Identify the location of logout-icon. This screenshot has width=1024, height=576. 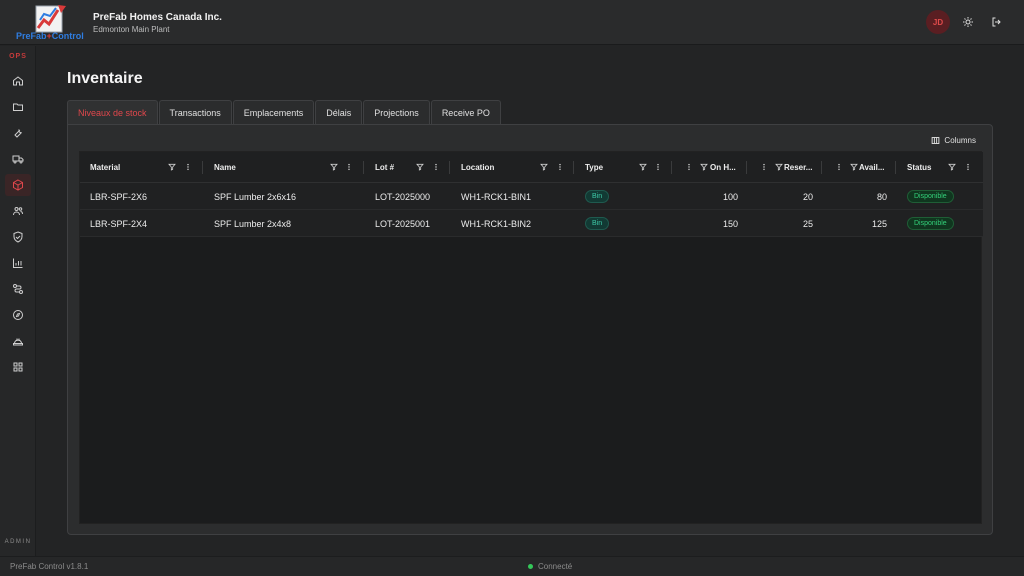
(996, 22).